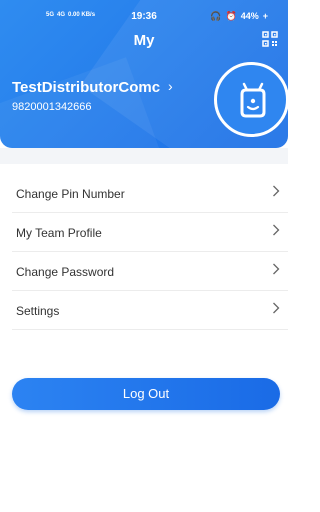 Image resolution: width=320 pixels, height=512 pixels. What do you see at coordinates (265, 16) in the screenshot?
I see `charging-icon: +` at bounding box center [265, 16].